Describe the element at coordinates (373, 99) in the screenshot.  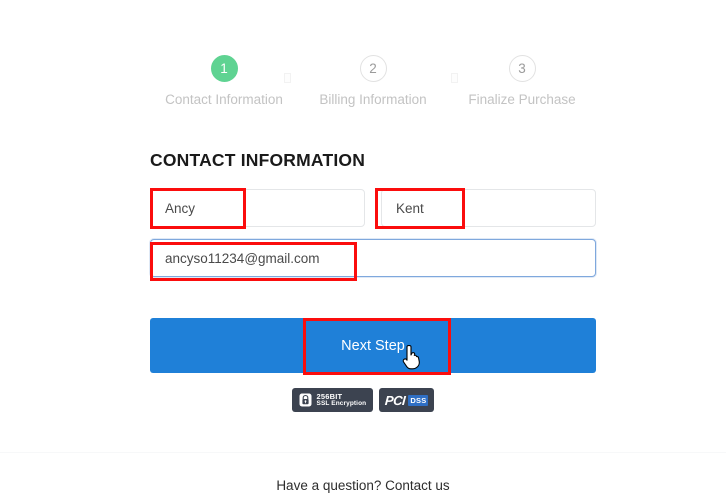
I see `step-2-label: Billing Information` at that location.